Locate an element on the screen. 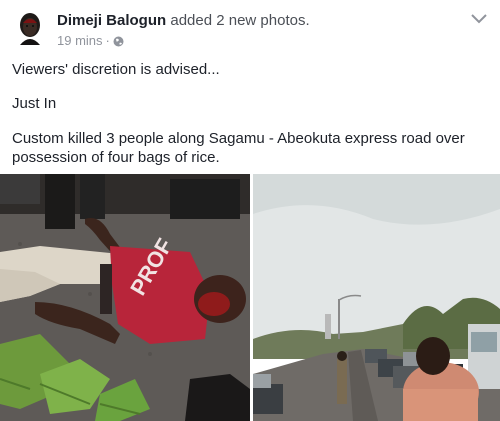 This screenshot has height=421, width=500. avatar is located at coordinates (30, 27).